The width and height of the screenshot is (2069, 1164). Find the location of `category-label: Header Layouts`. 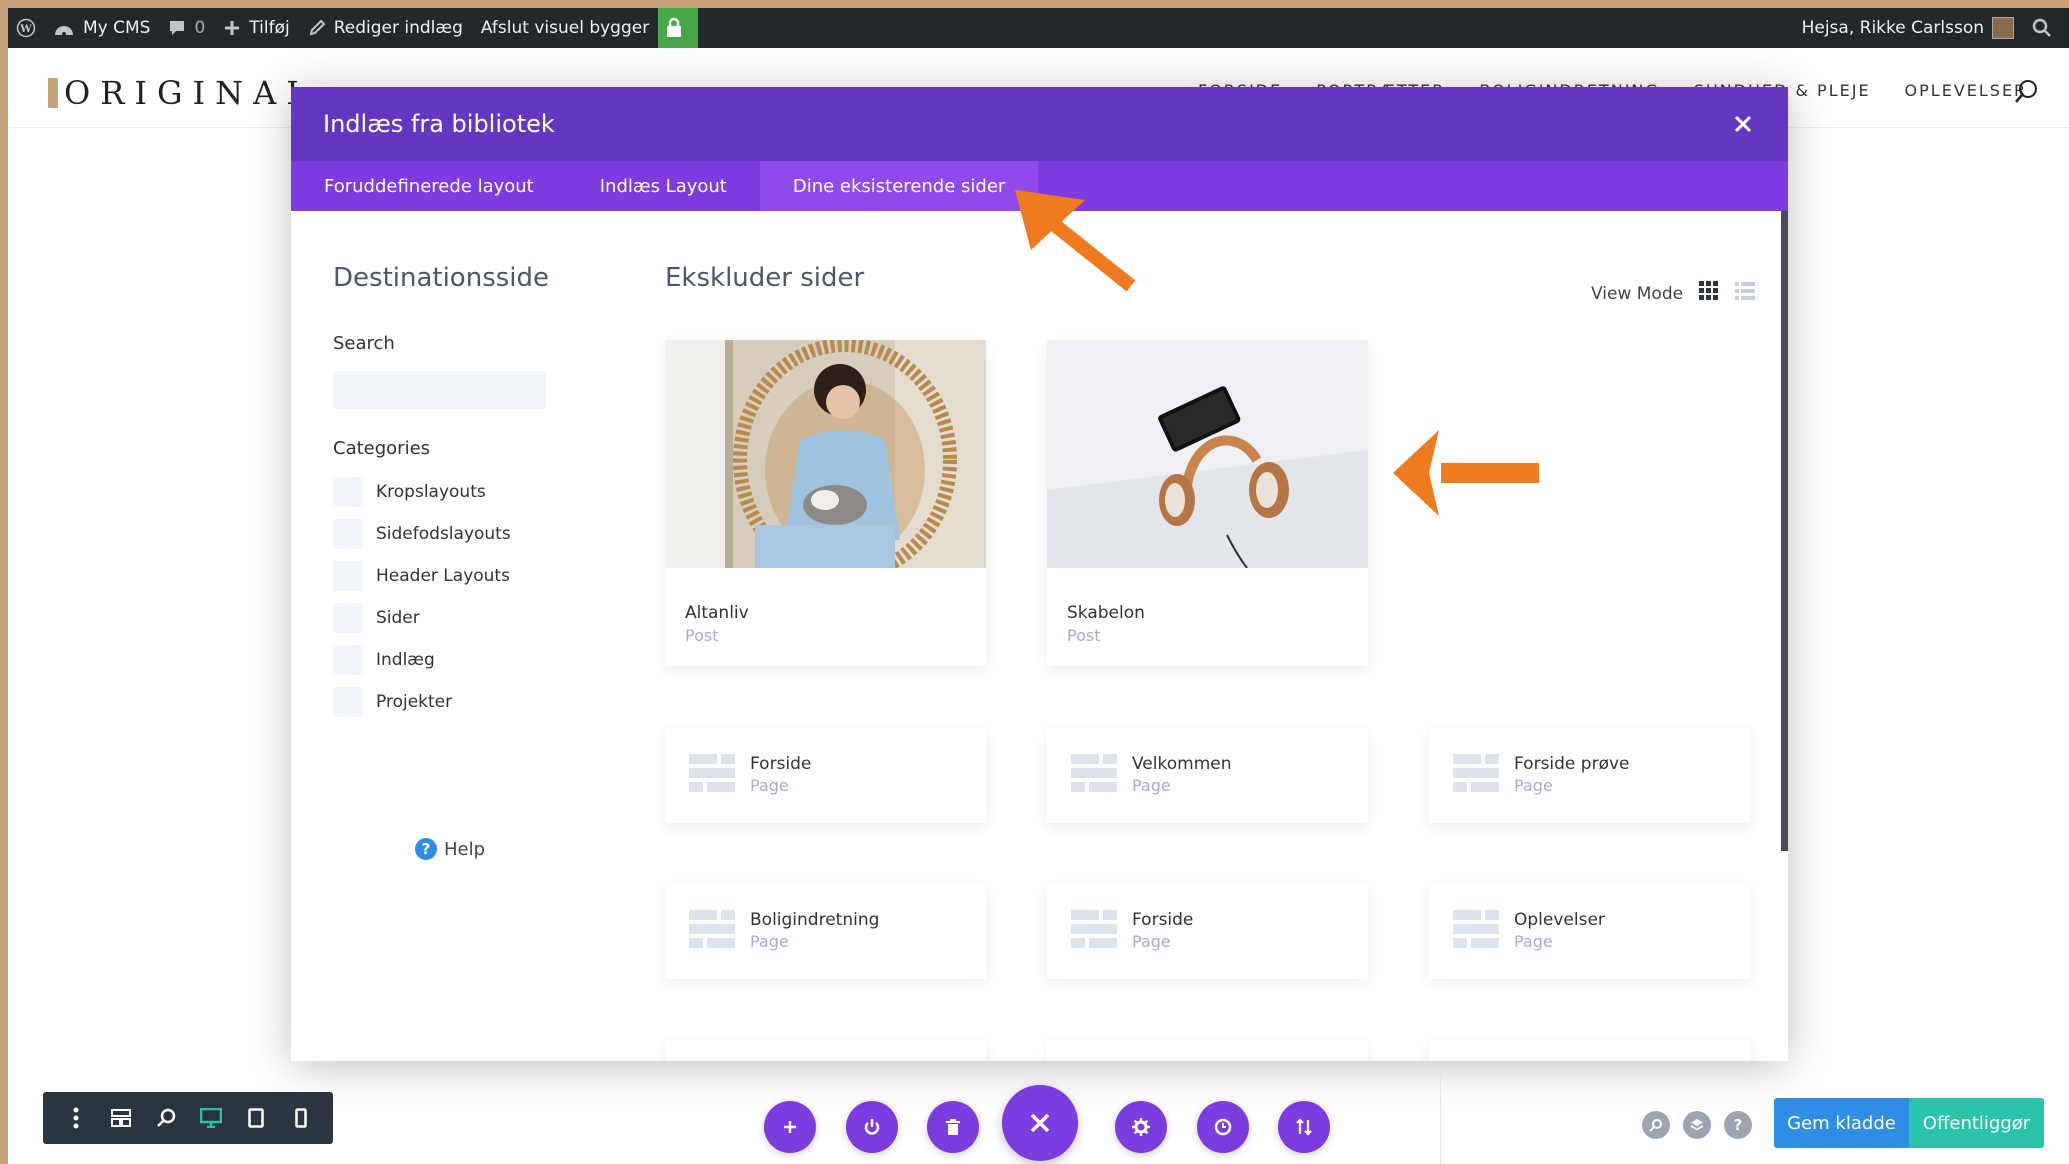

category-label: Header Layouts is located at coordinates (443, 576).